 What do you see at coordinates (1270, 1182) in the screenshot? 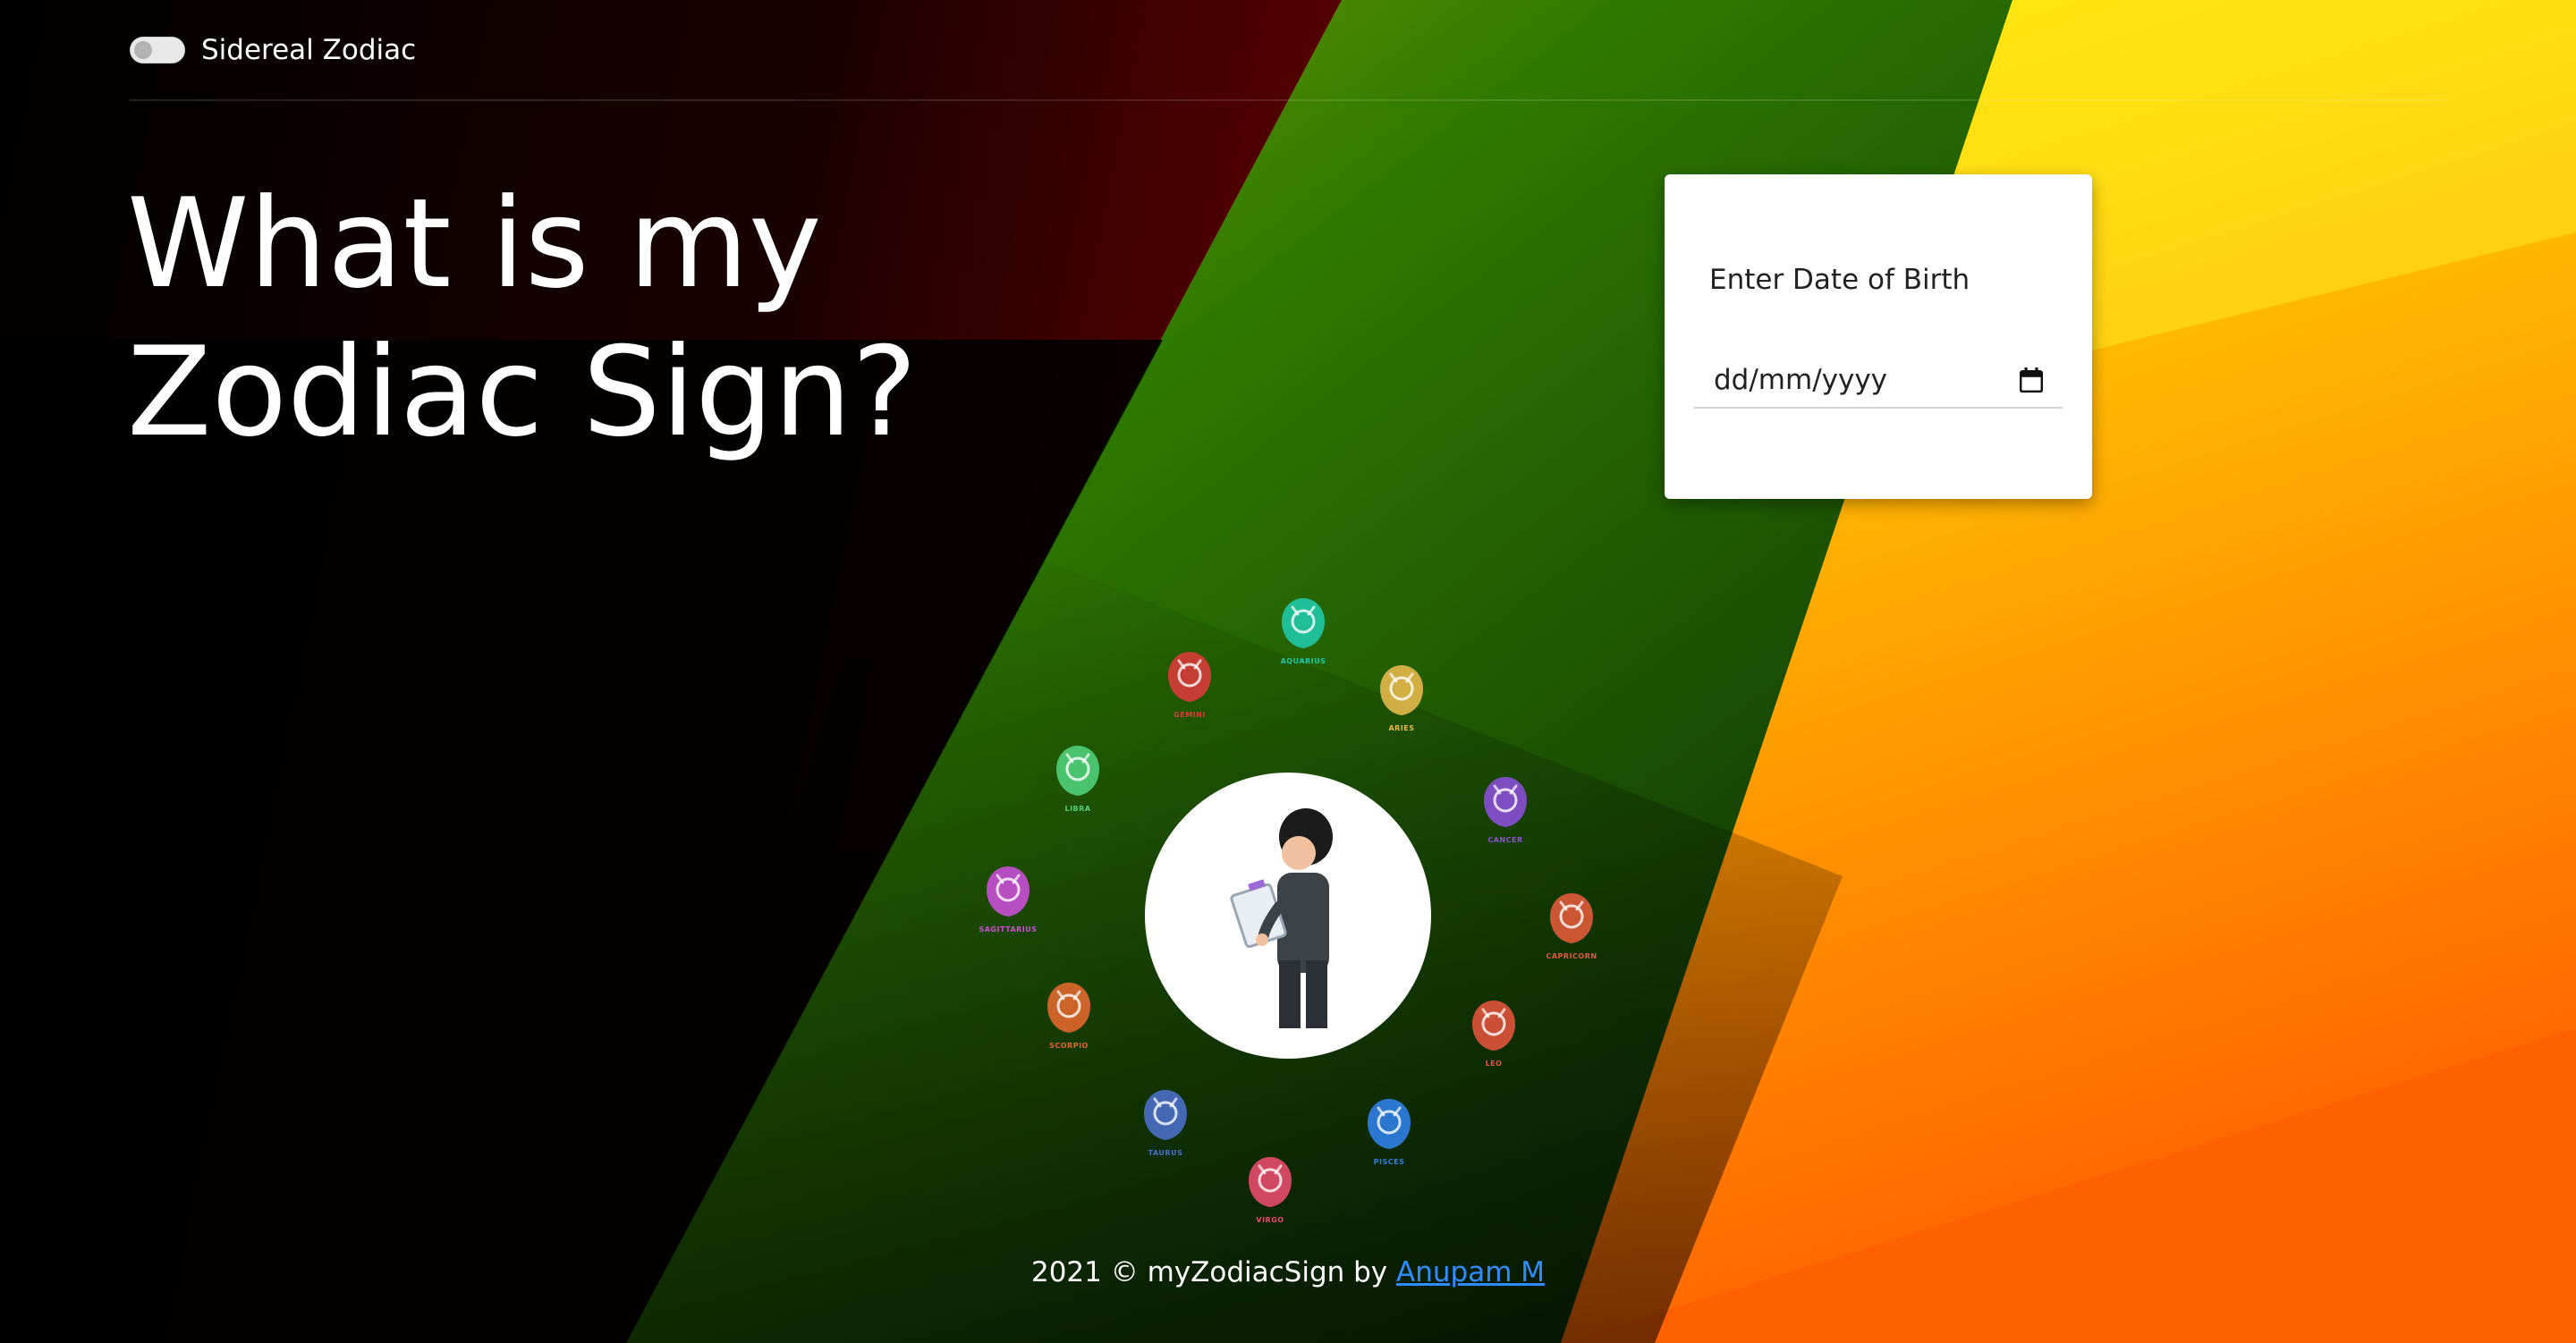
I see `virgo-icon` at bounding box center [1270, 1182].